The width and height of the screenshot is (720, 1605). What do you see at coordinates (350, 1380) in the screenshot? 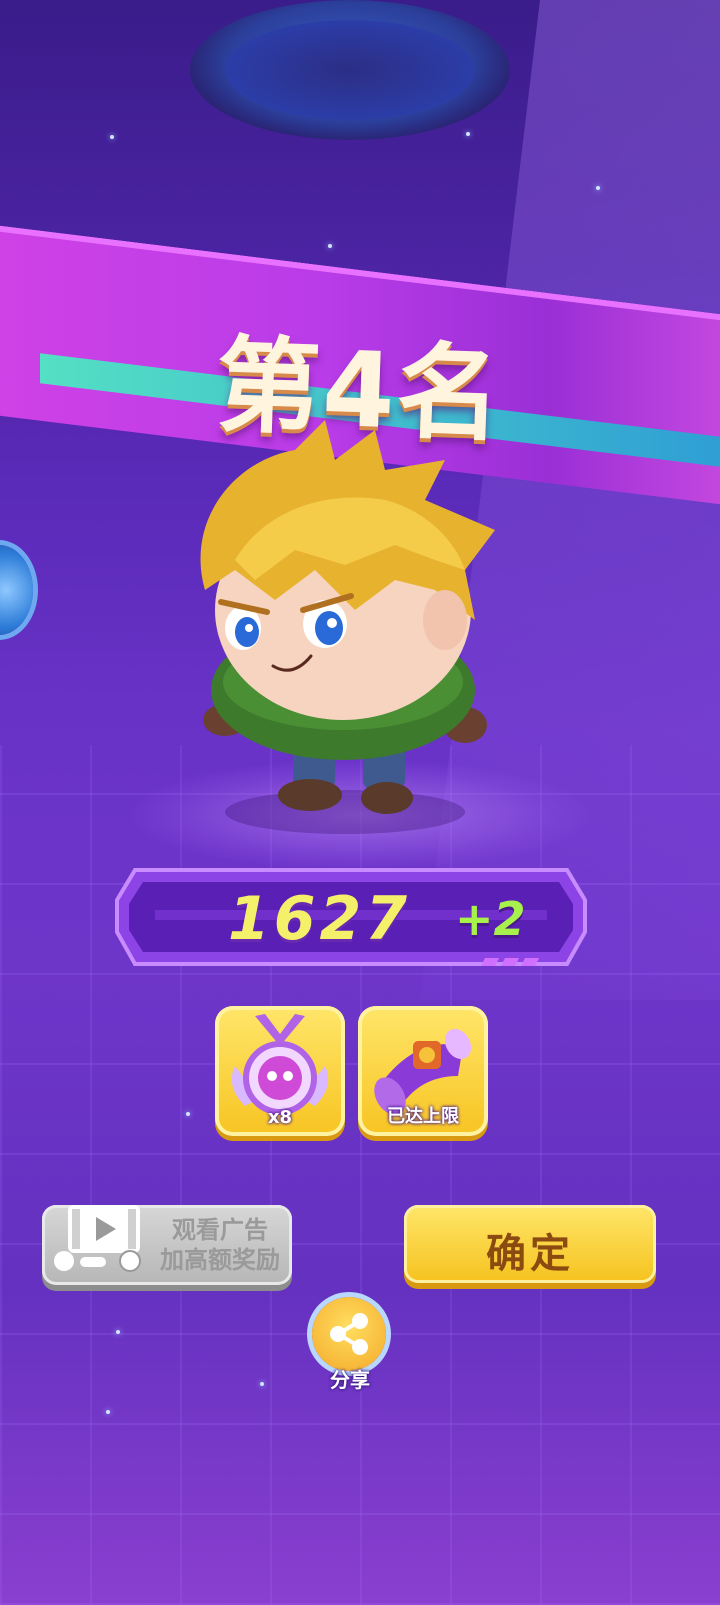
I see `share-label: 分享` at bounding box center [350, 1380].